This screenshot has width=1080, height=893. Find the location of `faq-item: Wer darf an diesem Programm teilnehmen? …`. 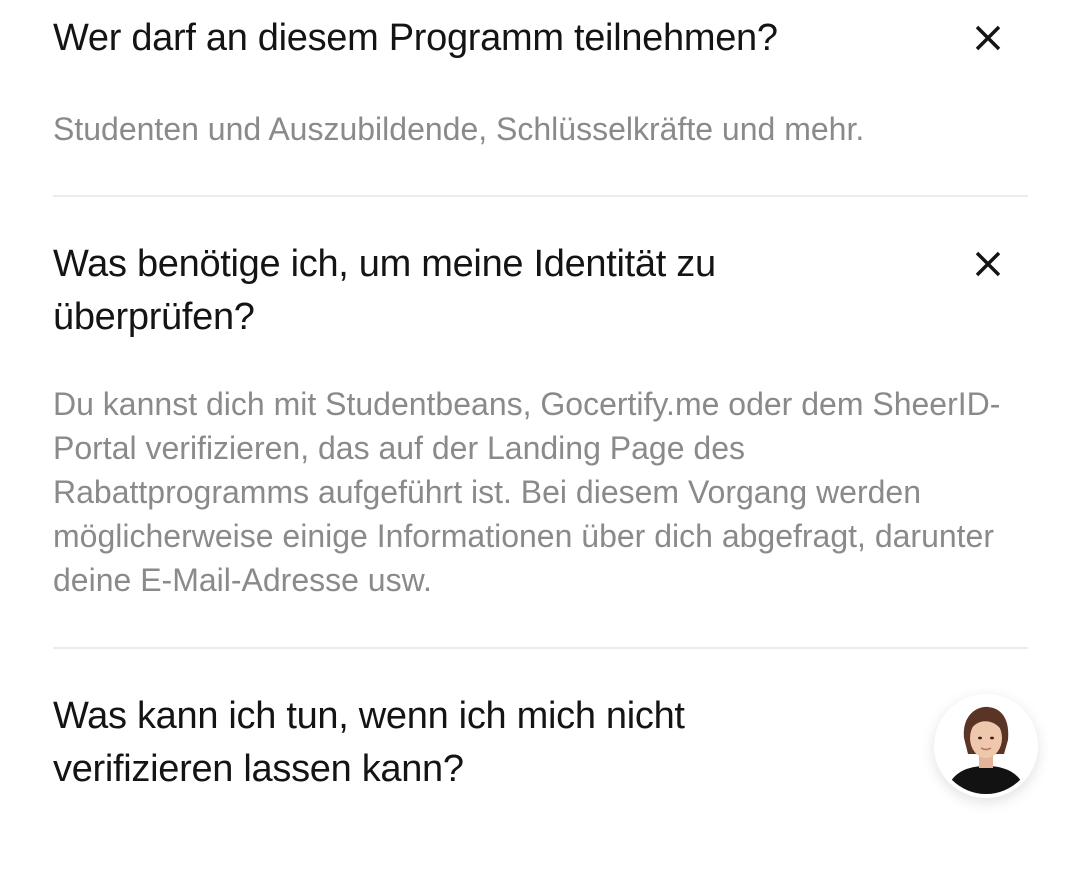

faq-item: Wer darf an diesem Programm teilnehmen? … is located at coordinates (540, 81).